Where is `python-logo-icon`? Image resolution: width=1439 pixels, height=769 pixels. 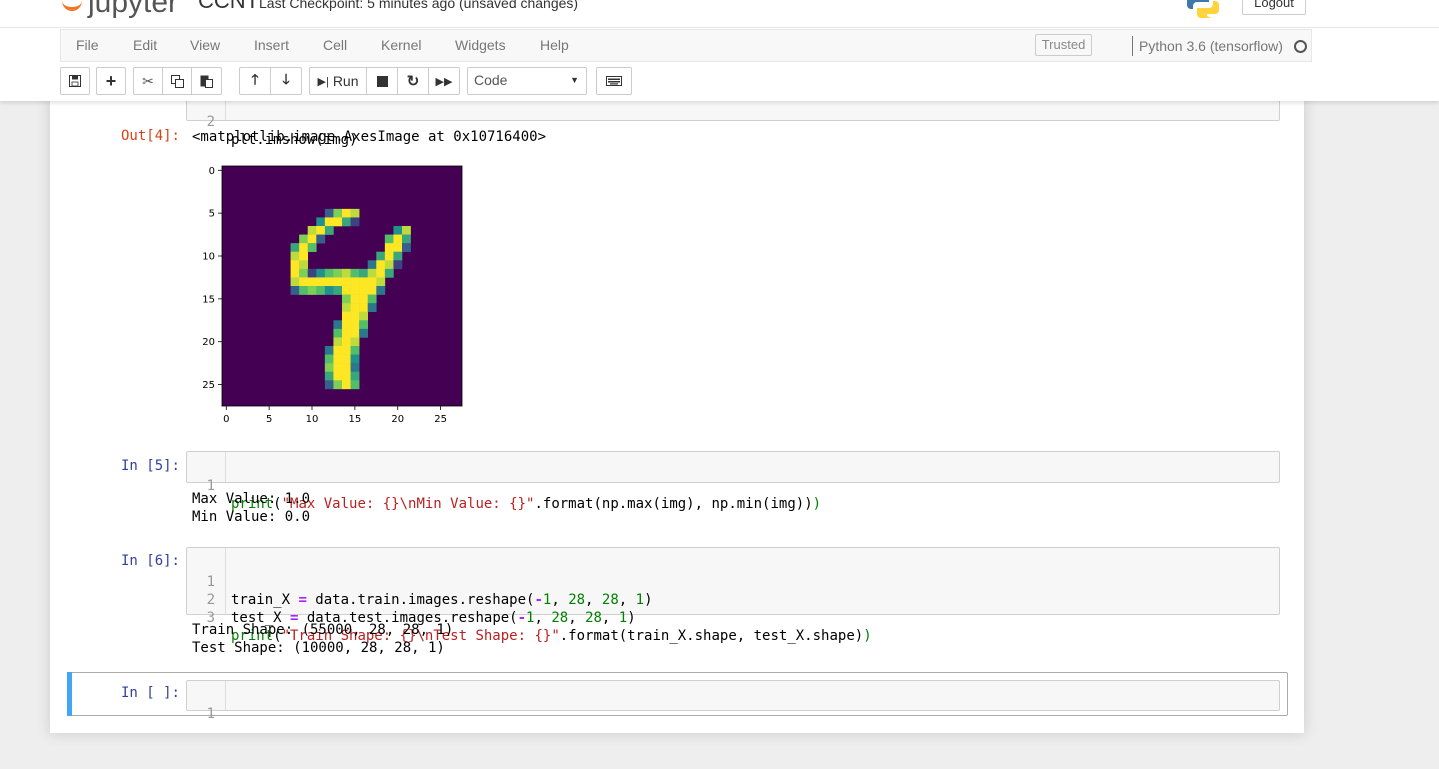 python-logo-icon is located at coordinates (1203, 9).